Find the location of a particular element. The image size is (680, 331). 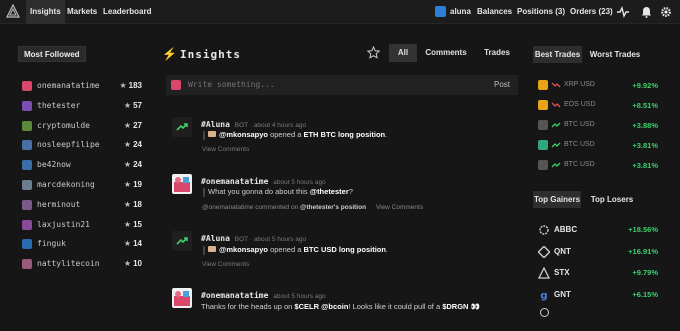

trade-row: XRP USD +9.92% is located at coordinates (598, 86).